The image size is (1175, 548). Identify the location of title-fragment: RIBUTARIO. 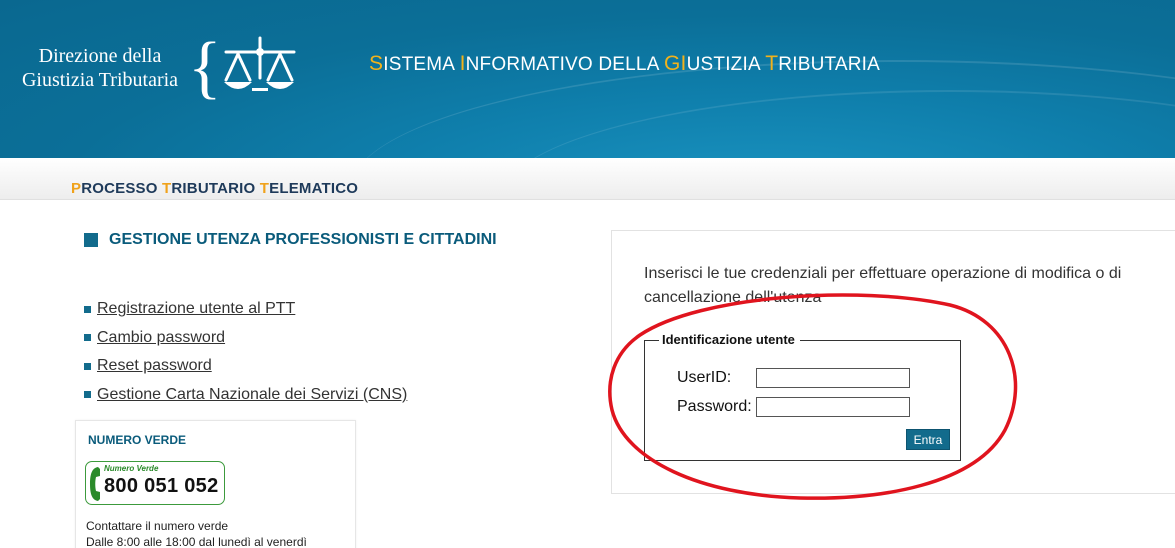
(215, 188).